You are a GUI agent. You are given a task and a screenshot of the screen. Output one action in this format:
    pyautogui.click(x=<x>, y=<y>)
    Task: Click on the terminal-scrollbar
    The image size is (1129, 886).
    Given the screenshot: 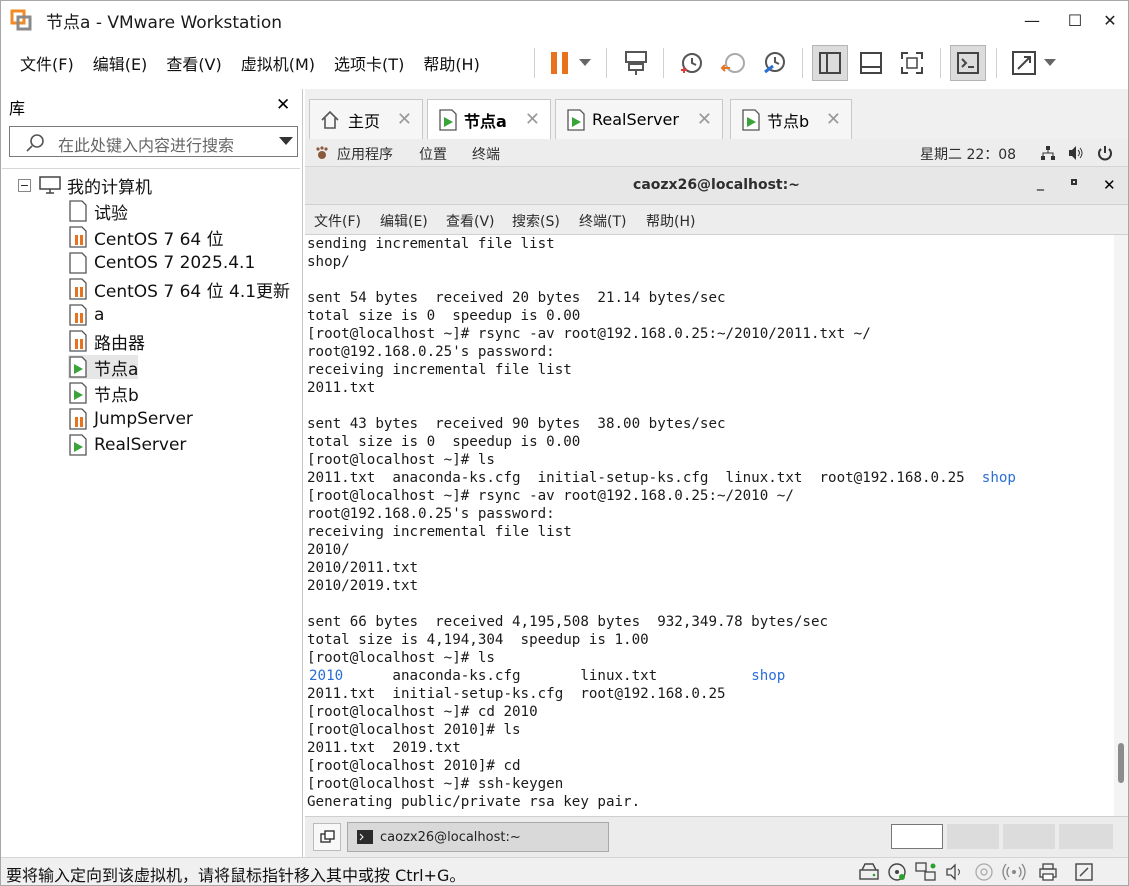 What is the action you would take?
    pyautogui.click(x=1121, y=525)
    